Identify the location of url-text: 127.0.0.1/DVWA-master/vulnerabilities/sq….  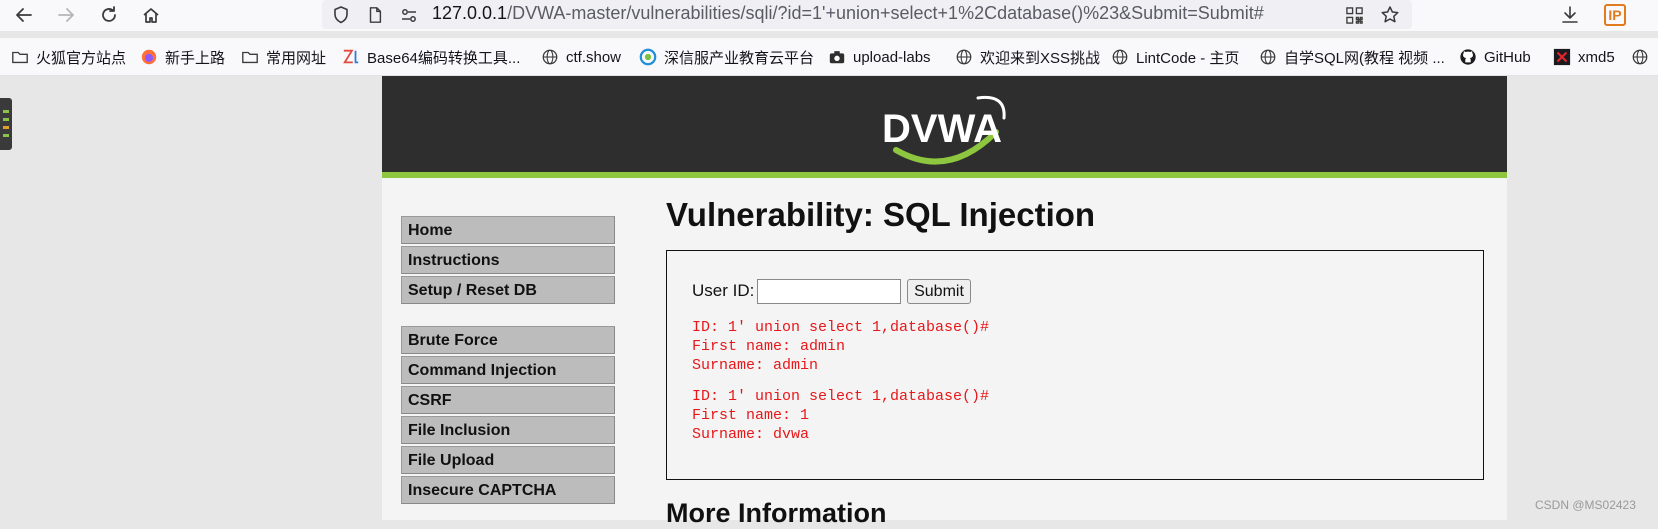
(848, 13).